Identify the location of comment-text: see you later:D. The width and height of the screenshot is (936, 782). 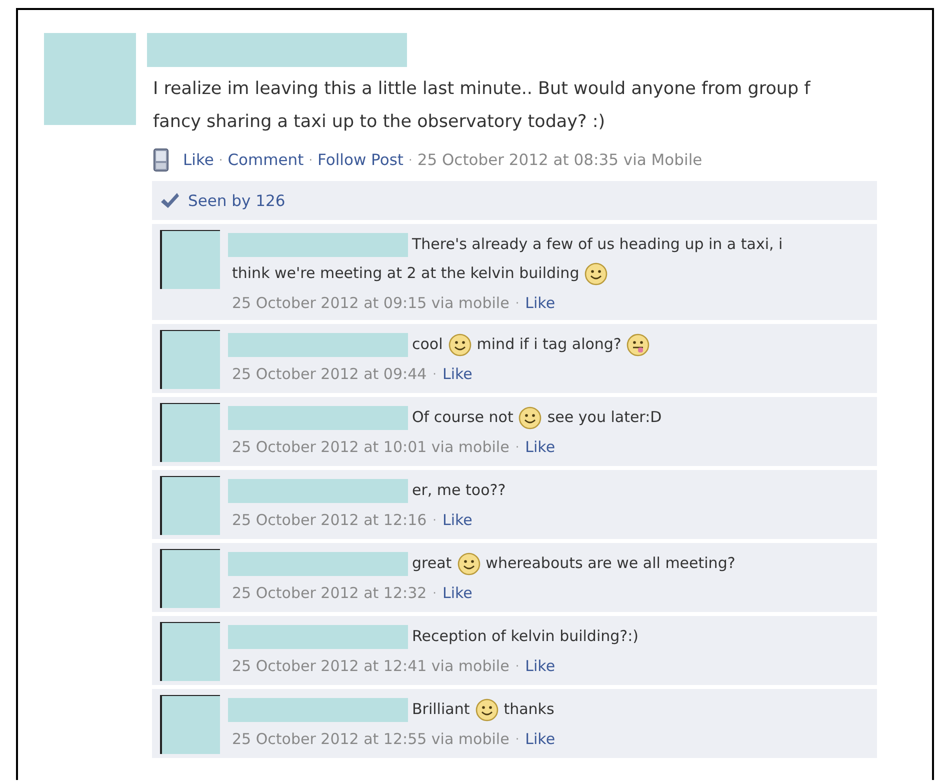
(604, 417).